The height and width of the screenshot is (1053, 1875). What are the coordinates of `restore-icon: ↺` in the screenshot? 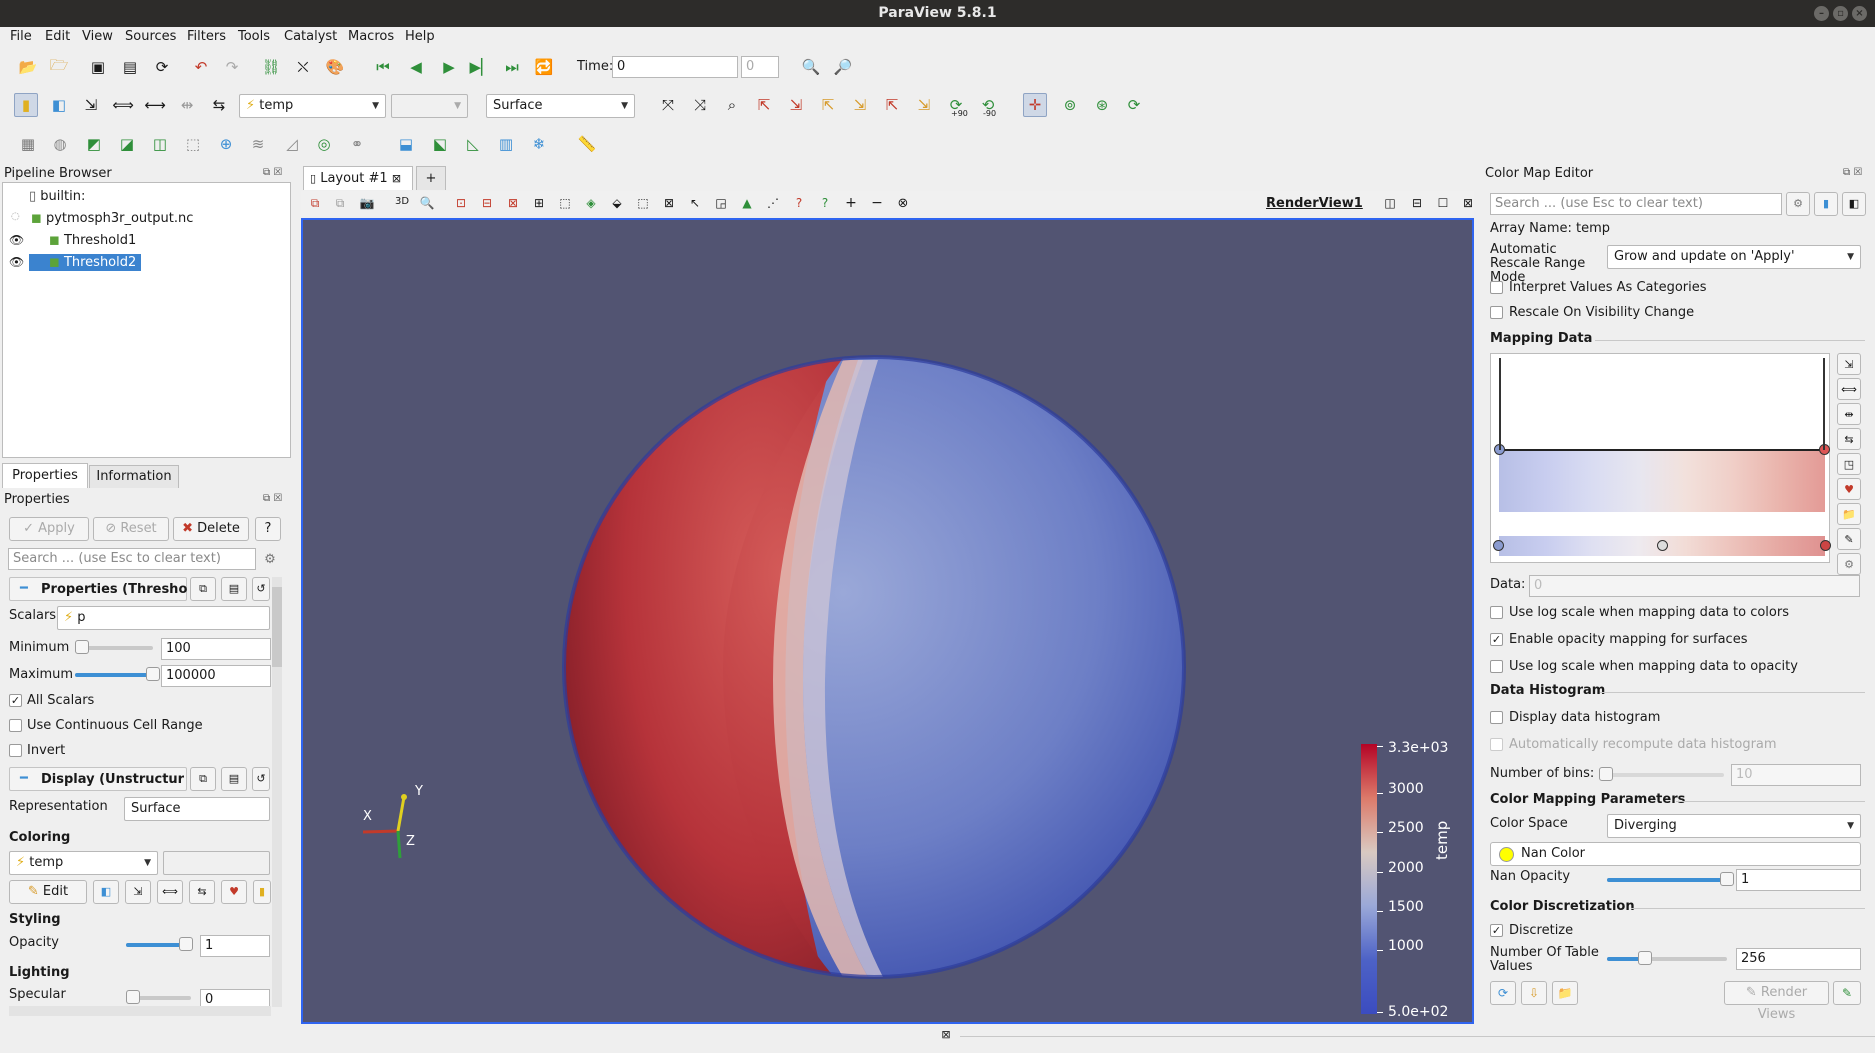 It's located at (261, 779).